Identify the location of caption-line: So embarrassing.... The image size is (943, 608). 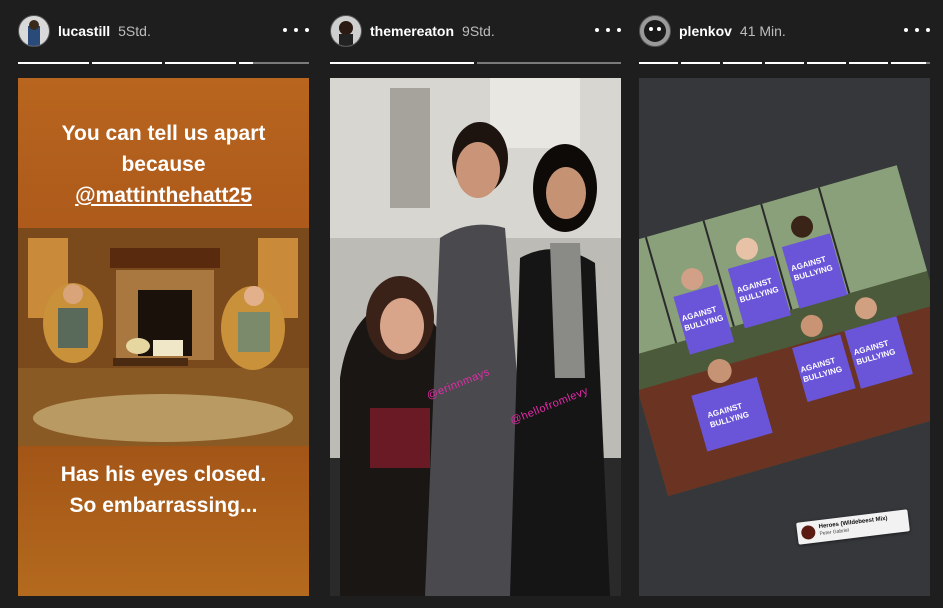
(163, 505).